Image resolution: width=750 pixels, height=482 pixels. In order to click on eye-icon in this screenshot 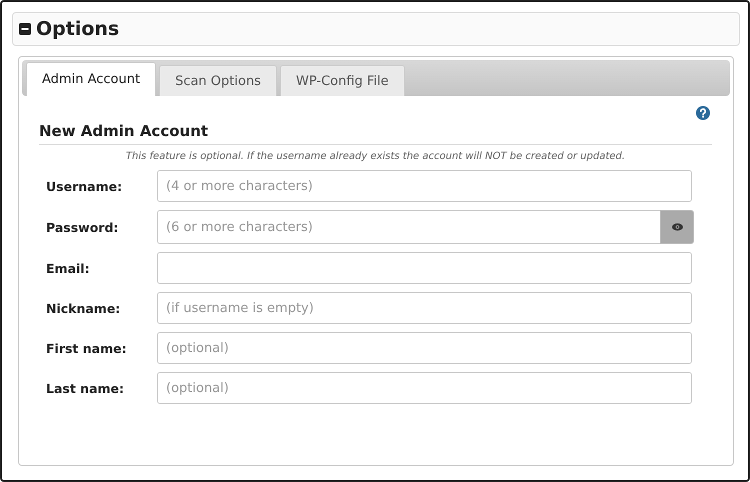, I will do `click(677, 227)`.